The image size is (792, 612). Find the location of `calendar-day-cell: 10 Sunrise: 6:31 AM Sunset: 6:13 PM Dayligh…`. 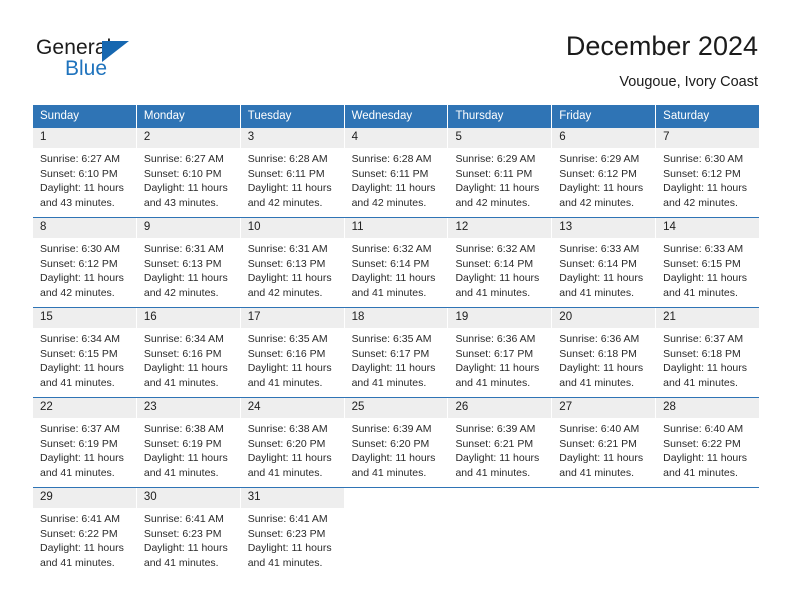

calendar-day-cell: 10 Sunrise: 6:31 AM Sunset: 6:13 PM Dayligh… is located at coordinates (292, 262).